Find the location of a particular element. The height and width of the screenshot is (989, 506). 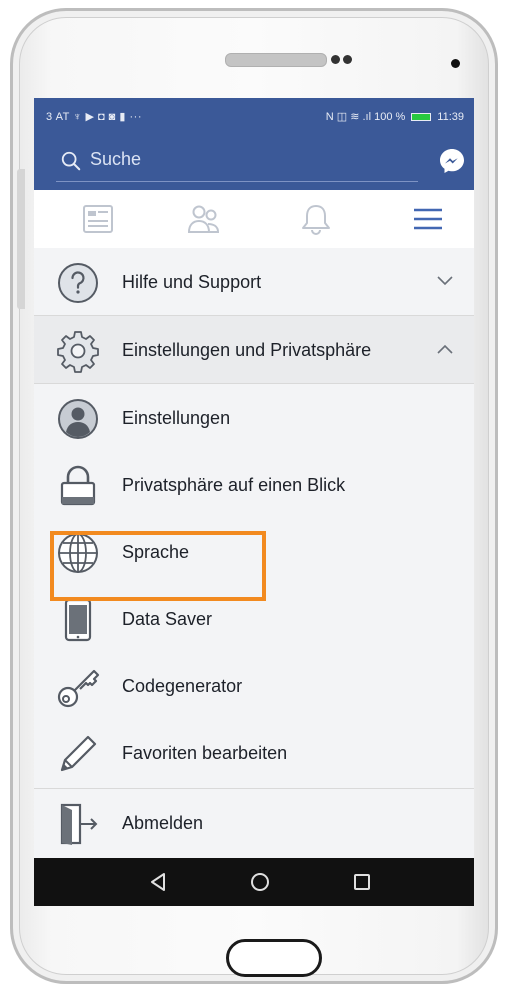

tab-notifications is located at coordinates (316, 219).